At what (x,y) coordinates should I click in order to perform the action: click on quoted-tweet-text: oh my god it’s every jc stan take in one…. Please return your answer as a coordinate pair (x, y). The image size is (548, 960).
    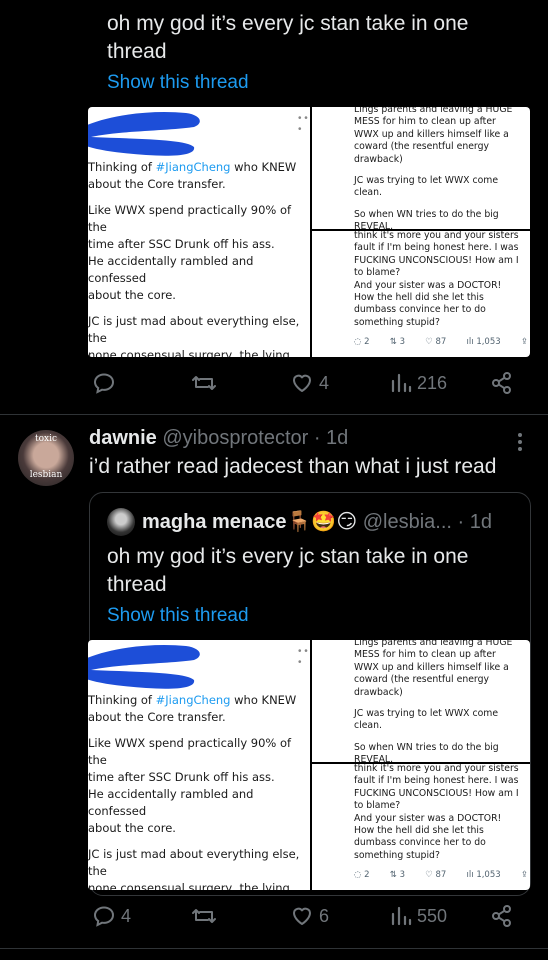
    Looking at the image, I should click on (288, 570).